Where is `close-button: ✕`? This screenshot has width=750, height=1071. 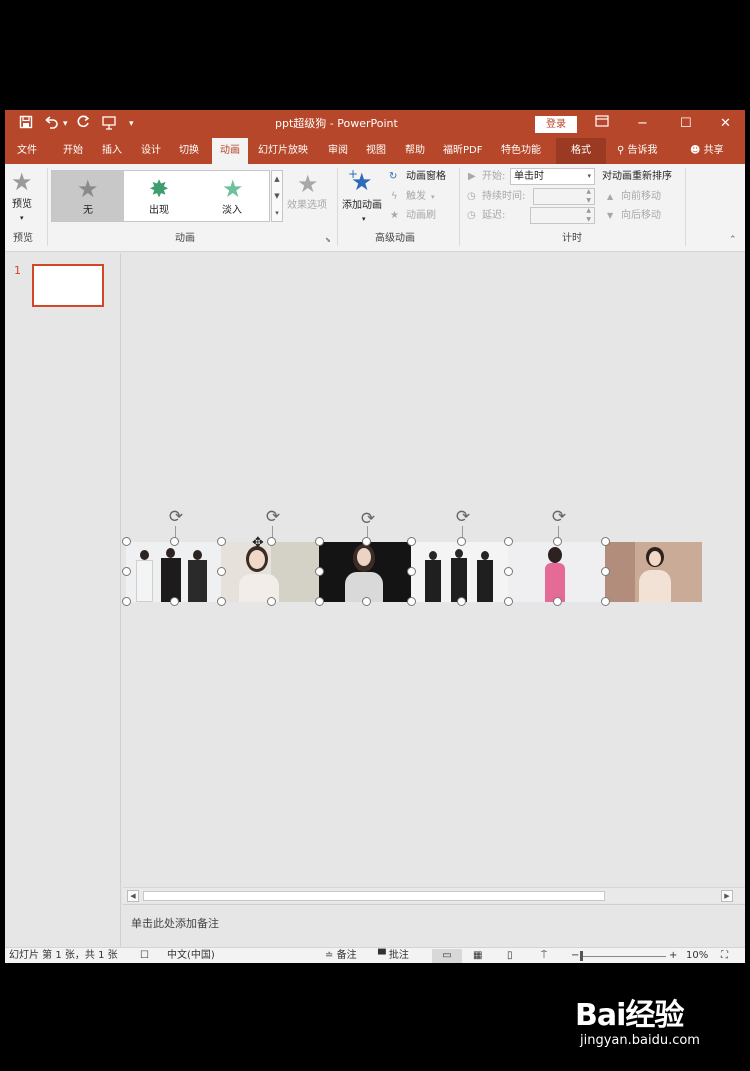 close-button: ✕ is located at coordinates (725, 124).